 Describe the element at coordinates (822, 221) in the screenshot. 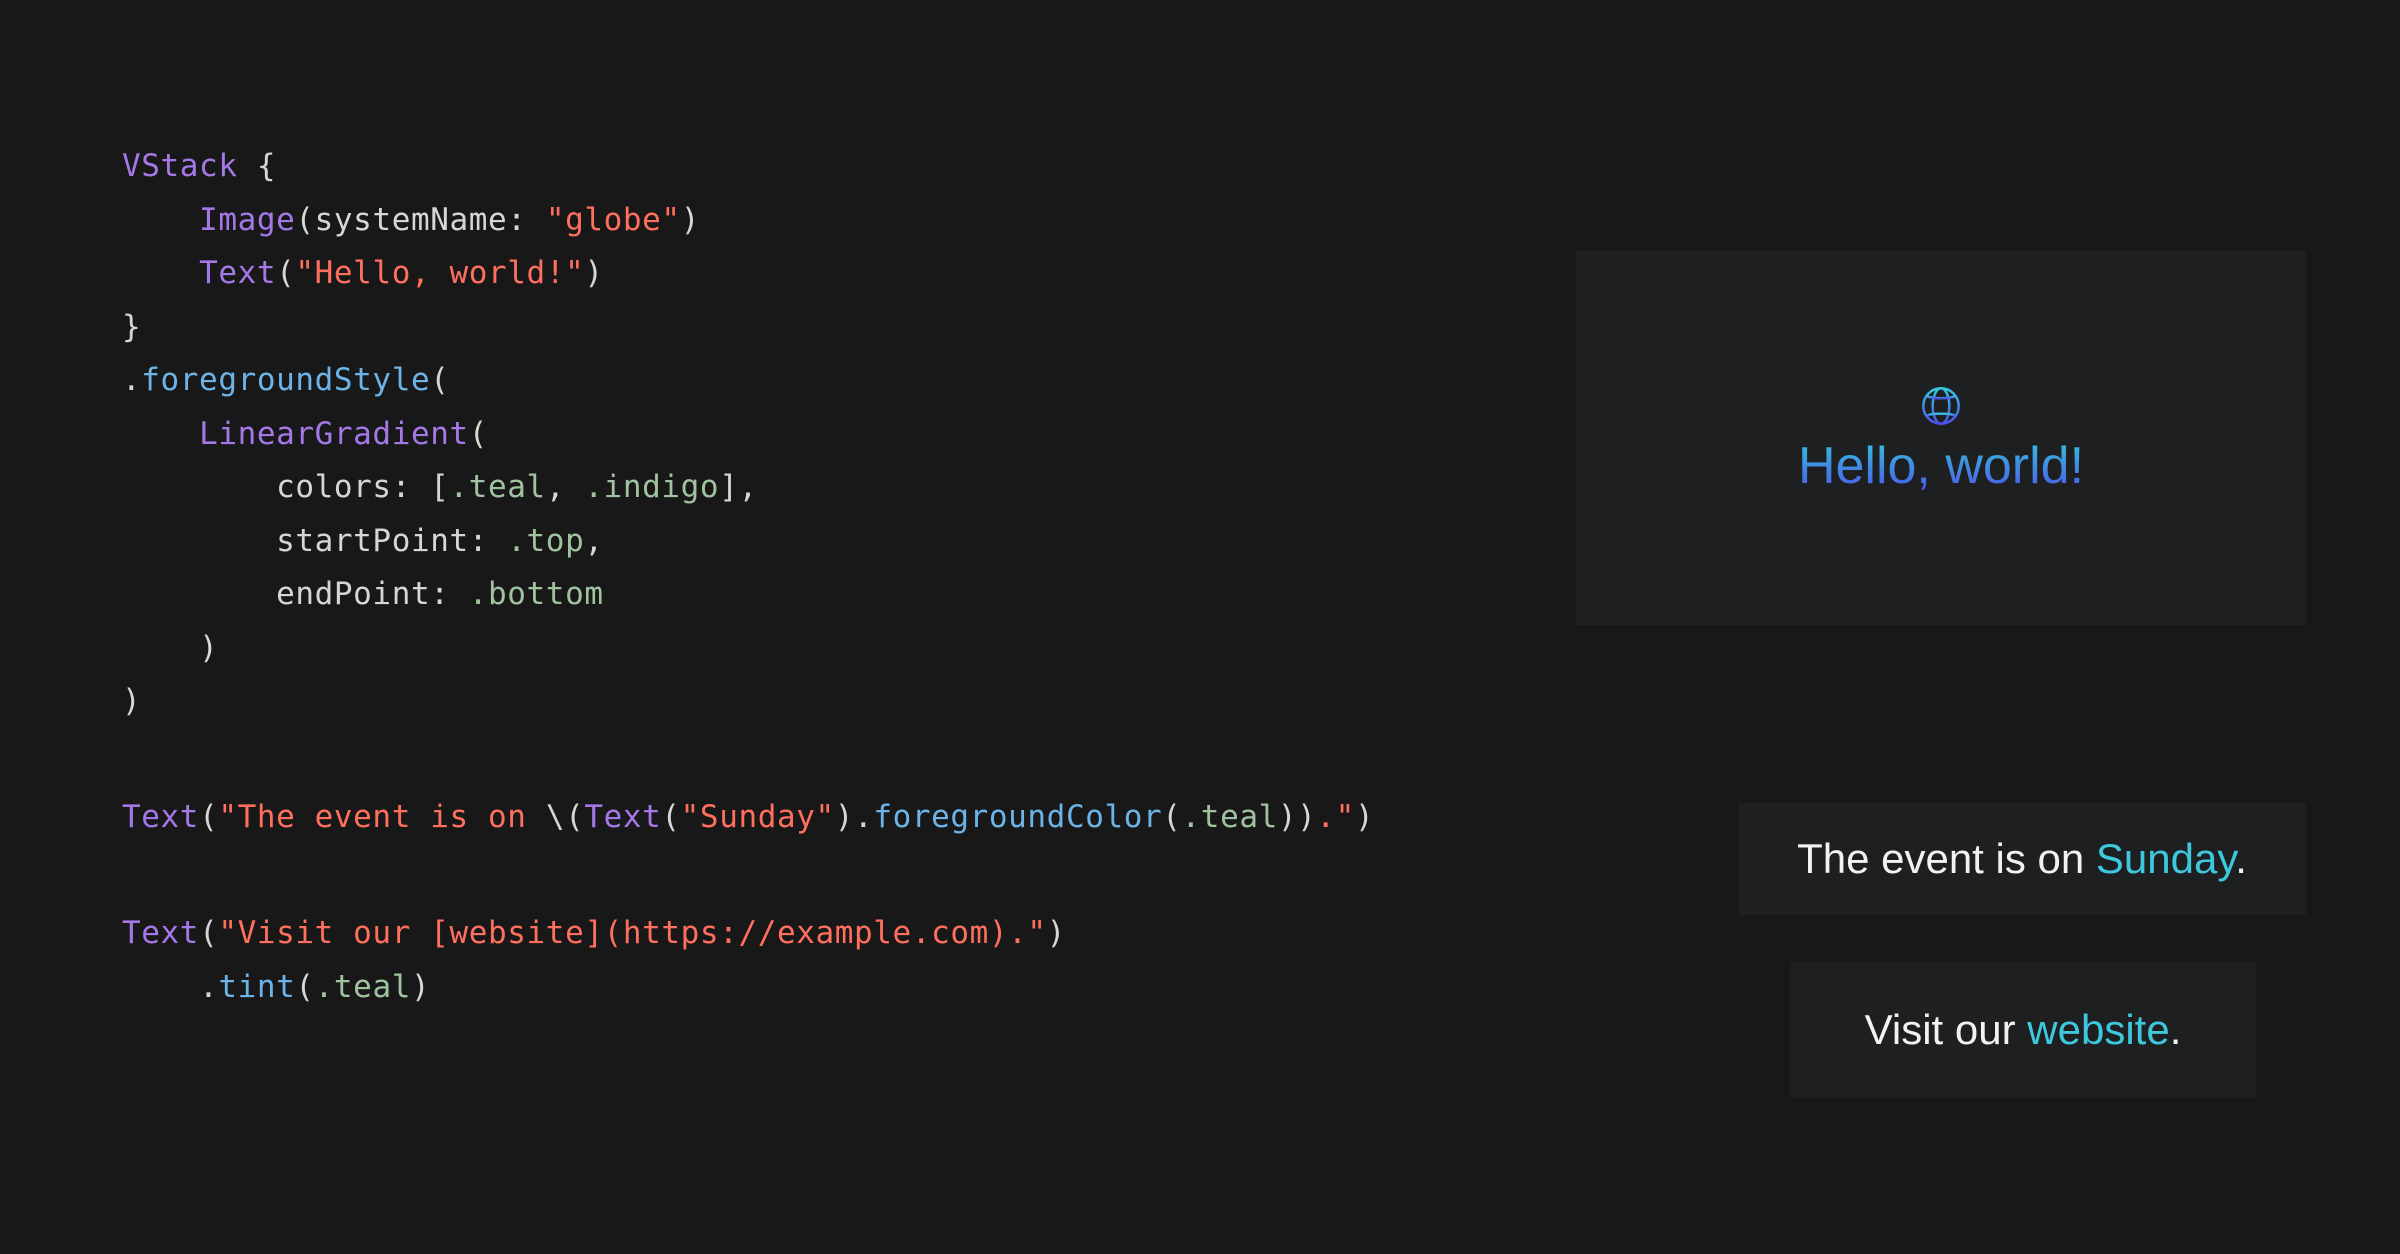

I see `code-line: Image(systemName: "globe")` at that location.